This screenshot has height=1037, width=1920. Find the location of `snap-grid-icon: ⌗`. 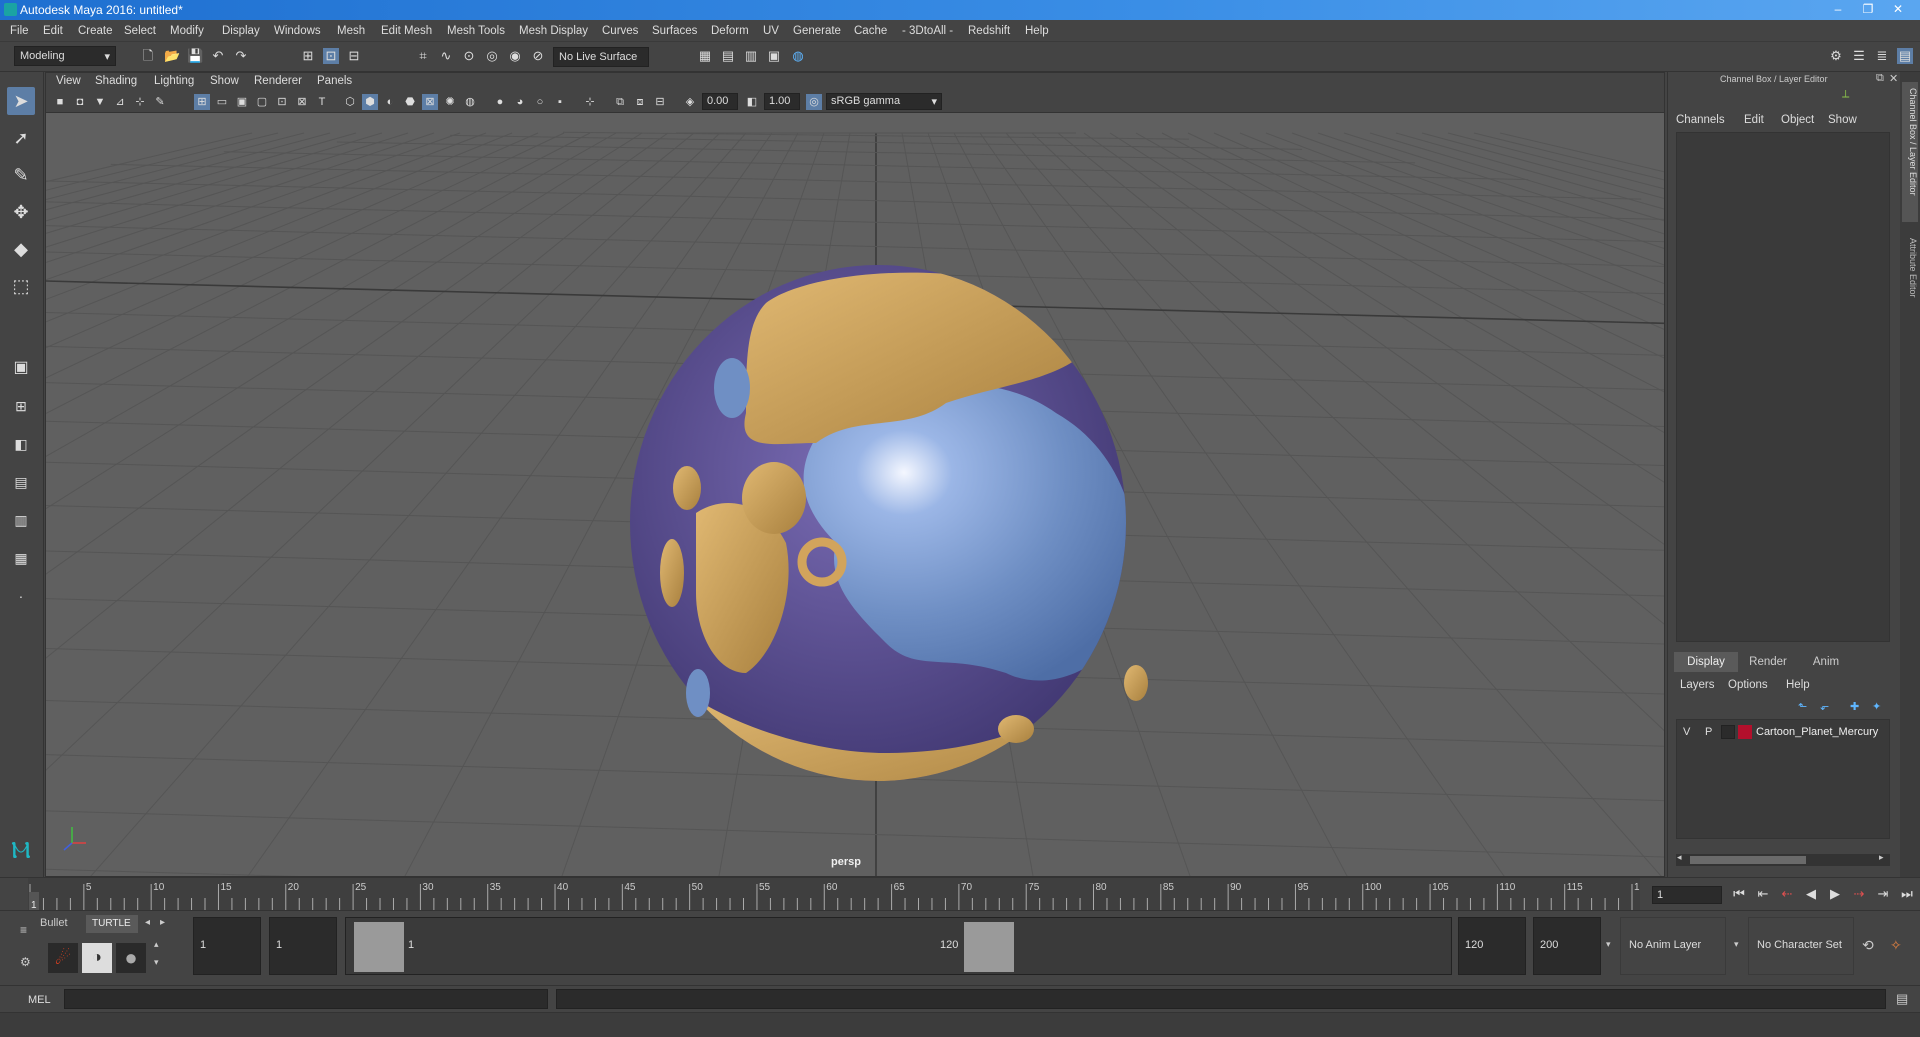

snap-grid-icon: ⌗ is located at coordinates (423, 56).